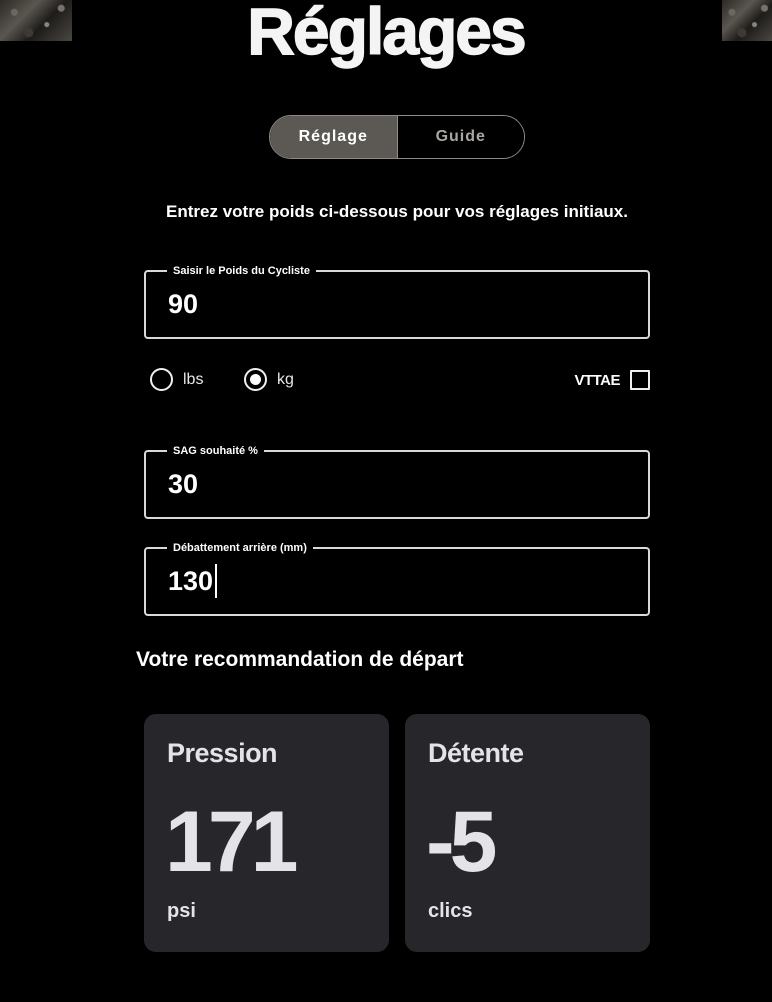 The height and width of the screenshot is (1002, 772). I want to click on rebound-card-unit: clics, so click(450, 911).